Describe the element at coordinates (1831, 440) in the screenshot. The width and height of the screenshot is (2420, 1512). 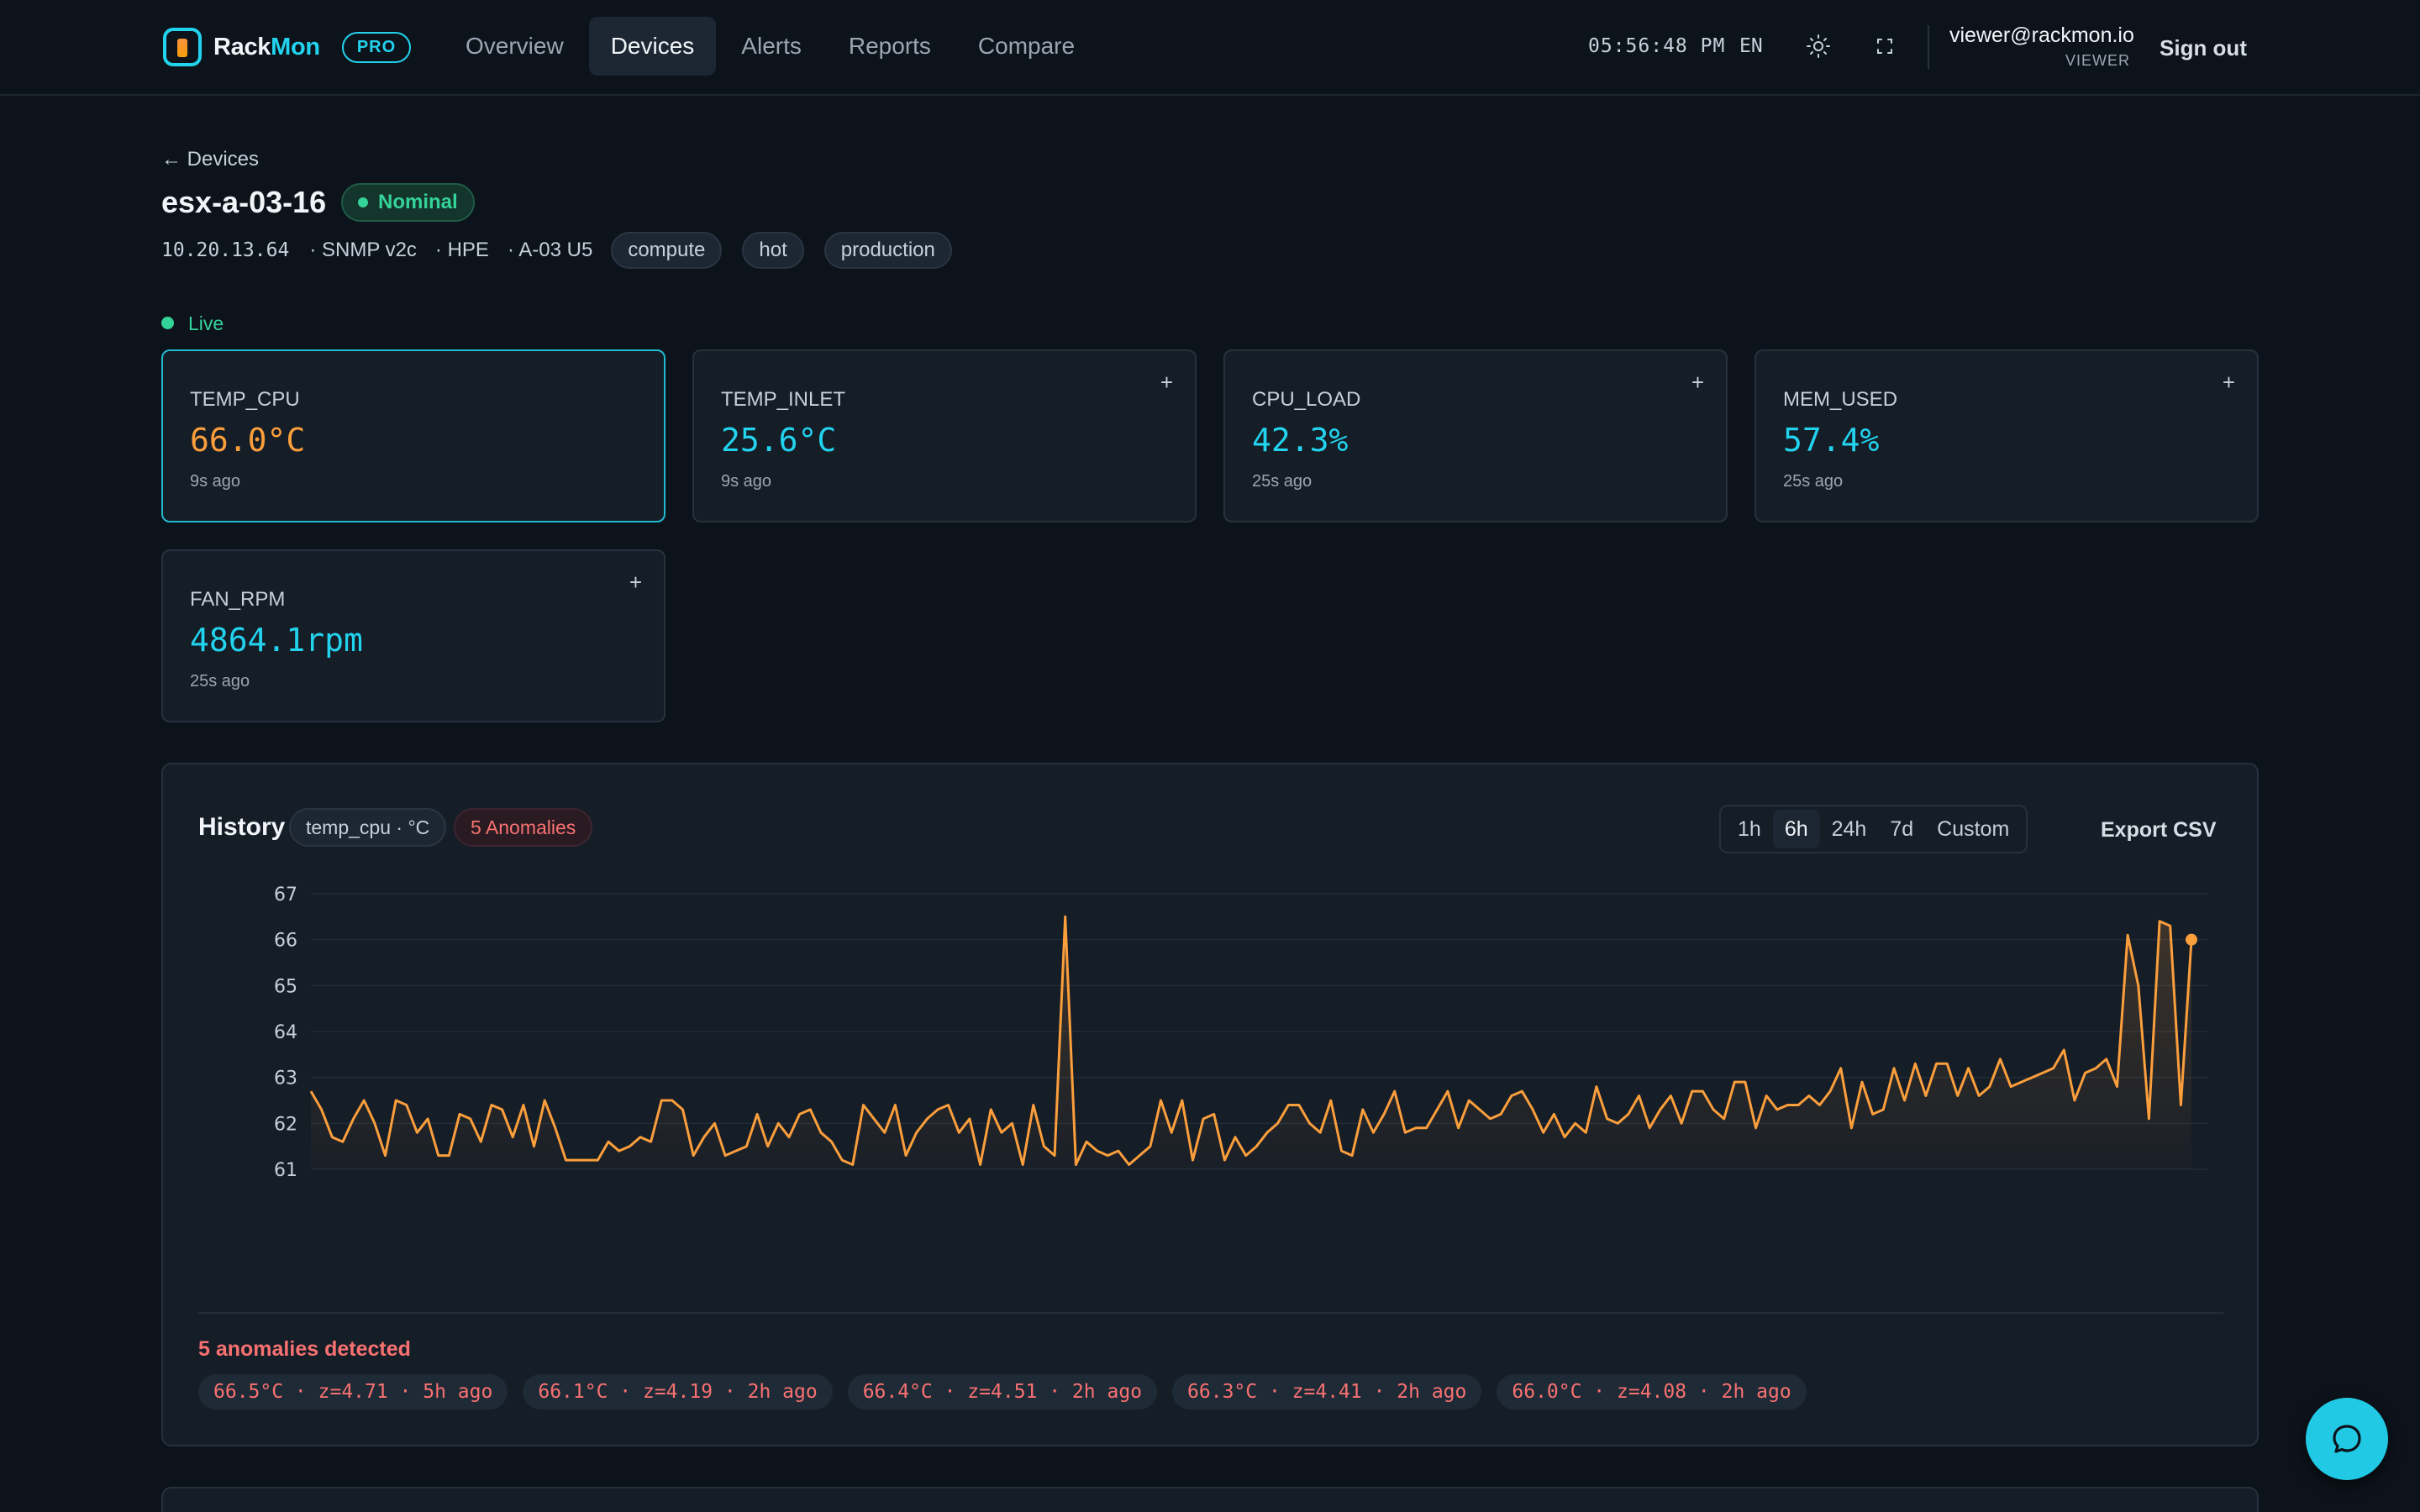
I see `metric-value: 57.4%` at that location.